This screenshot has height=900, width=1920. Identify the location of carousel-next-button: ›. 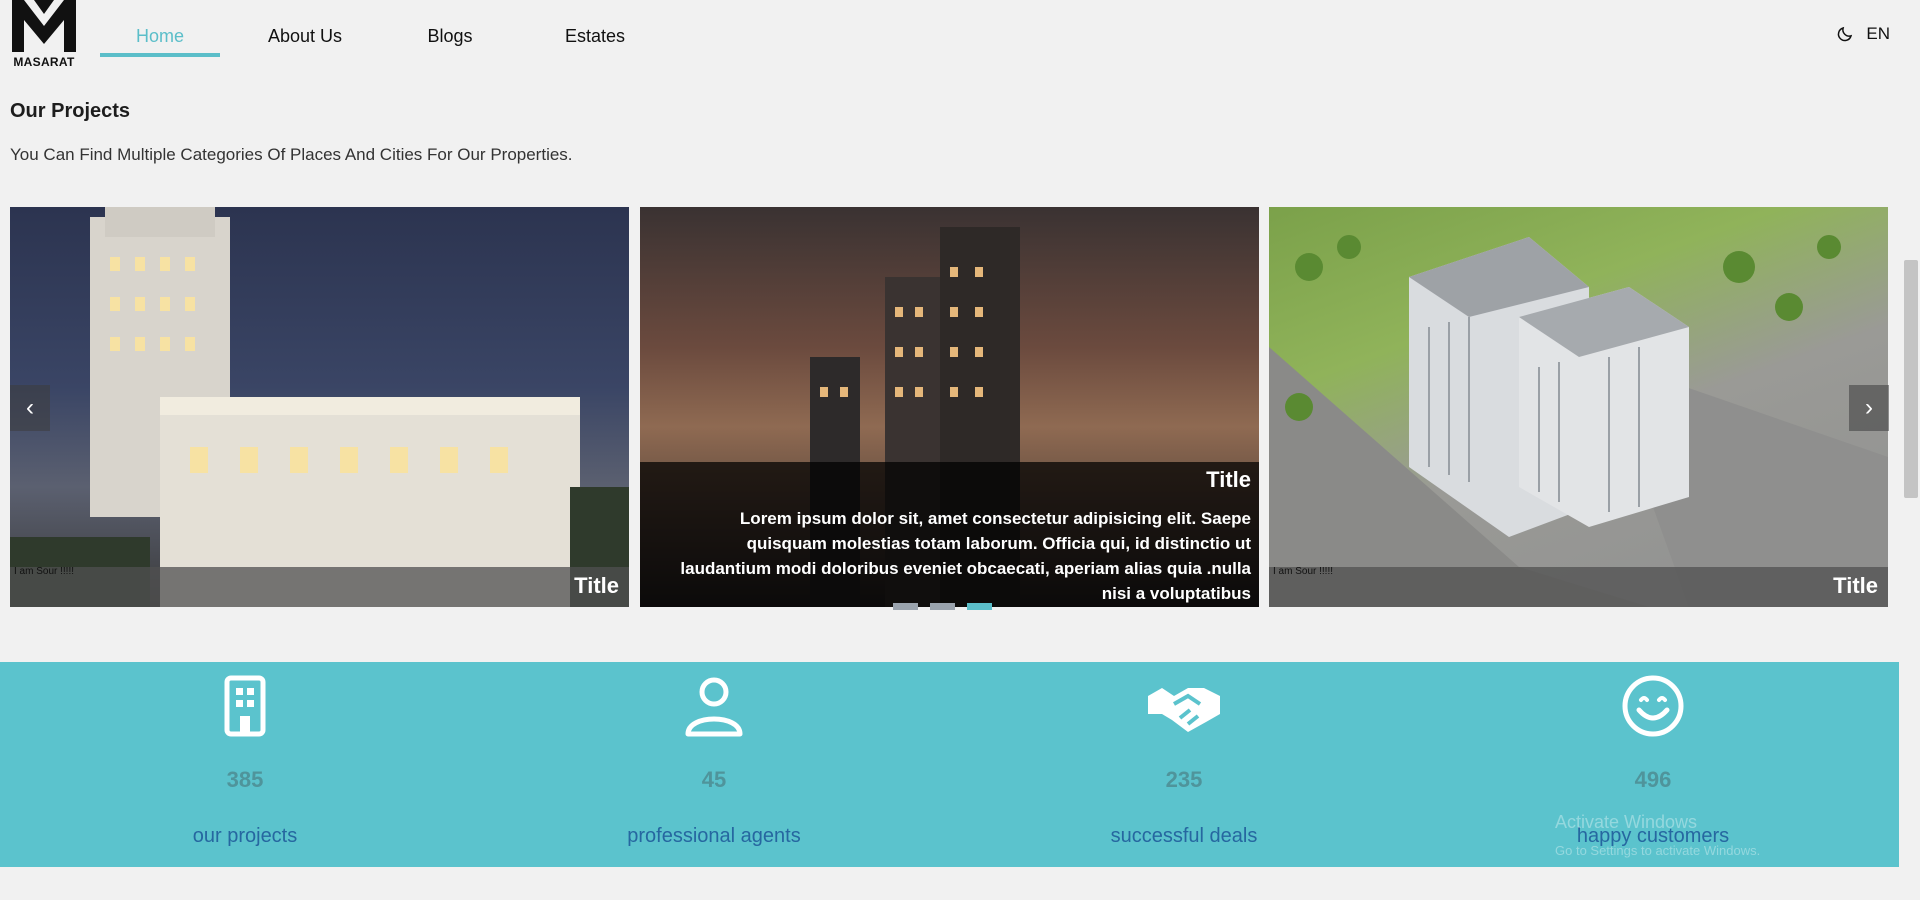
(1869, 408).